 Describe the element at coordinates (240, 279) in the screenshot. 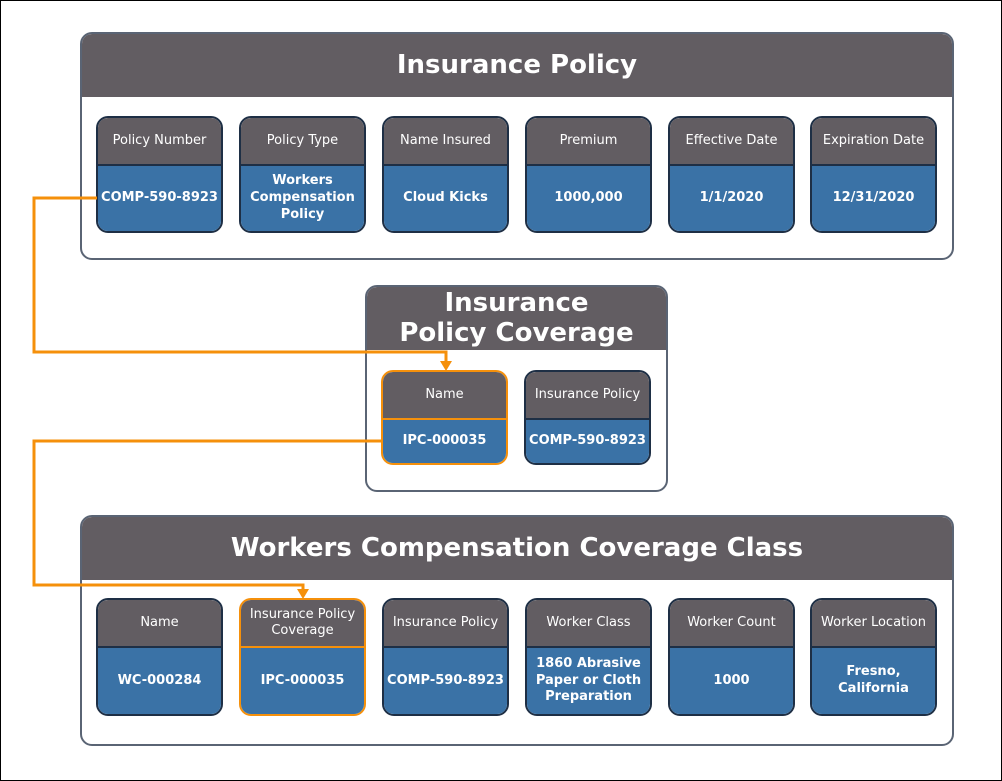

I see `connector-policy-to-coverage` at that location.